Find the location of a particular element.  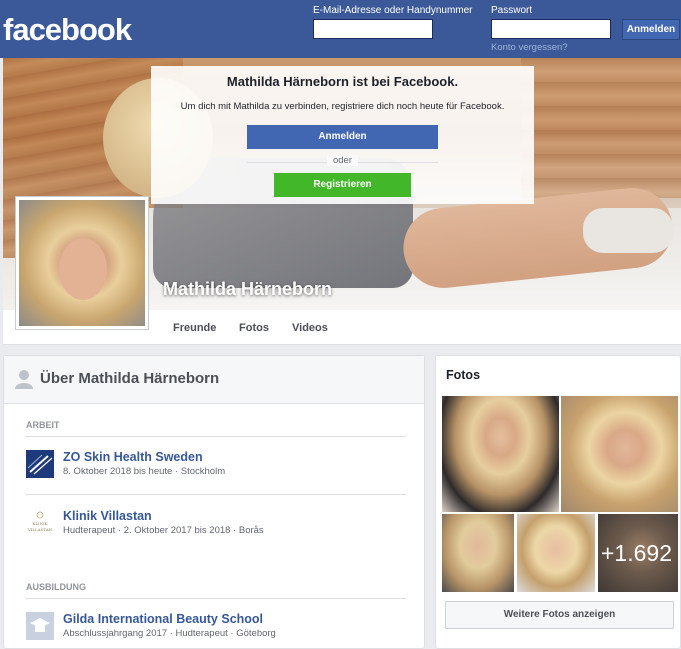

photo-thumbnail-5: +1.692 is located at coordinates (638, 553).